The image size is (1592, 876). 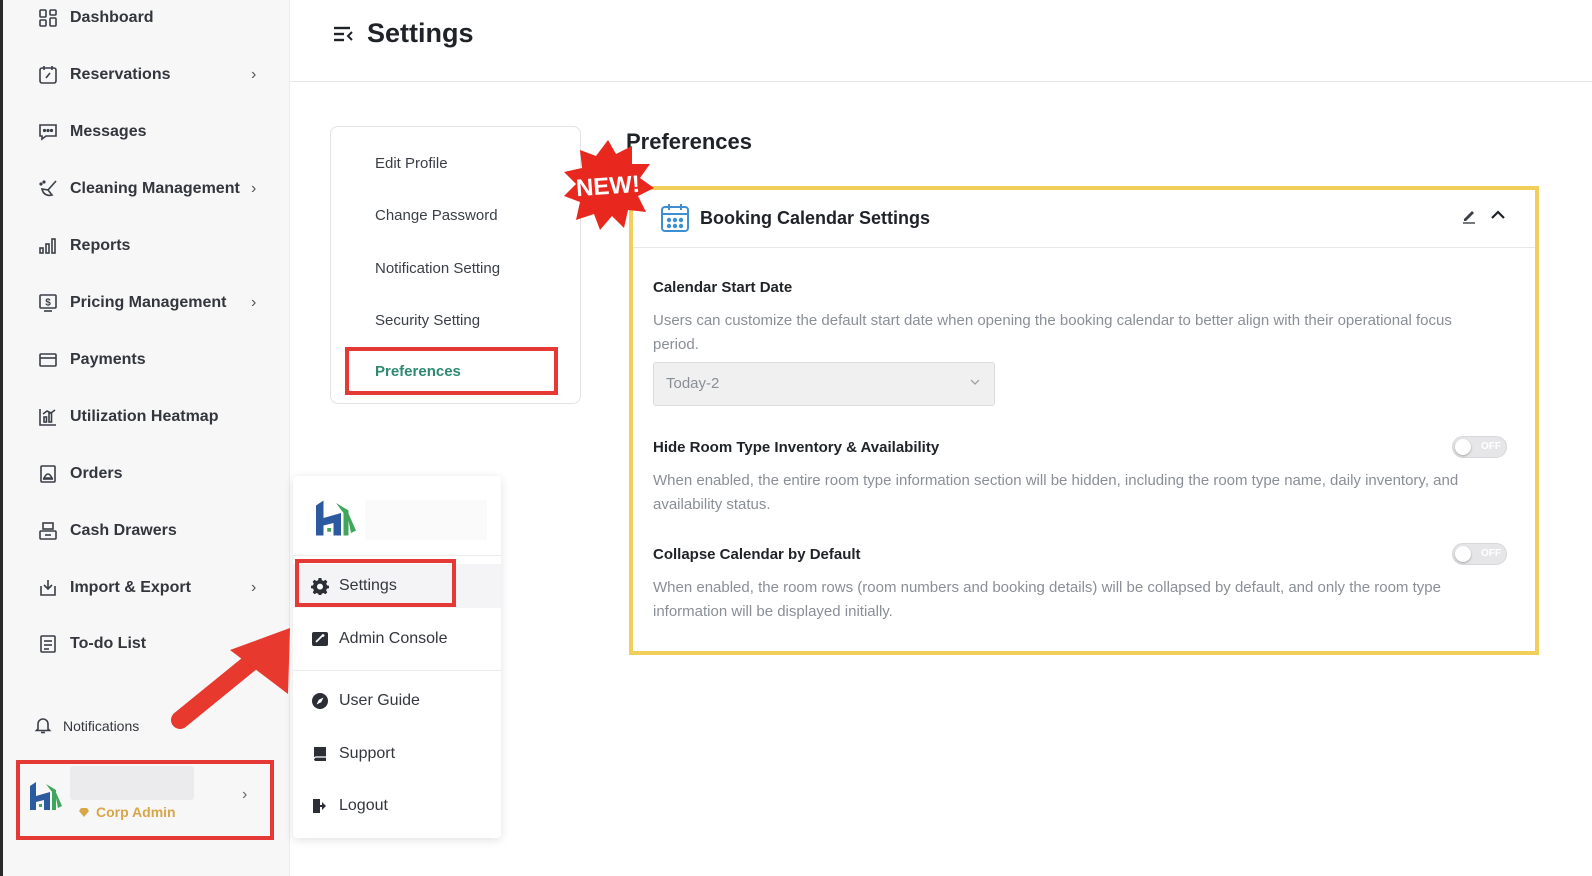 What do you see at coordinates (155, 188) in the screenshot?
I see `sidebar-item-label: Cleaning Management` at bounding box center [155, 188].